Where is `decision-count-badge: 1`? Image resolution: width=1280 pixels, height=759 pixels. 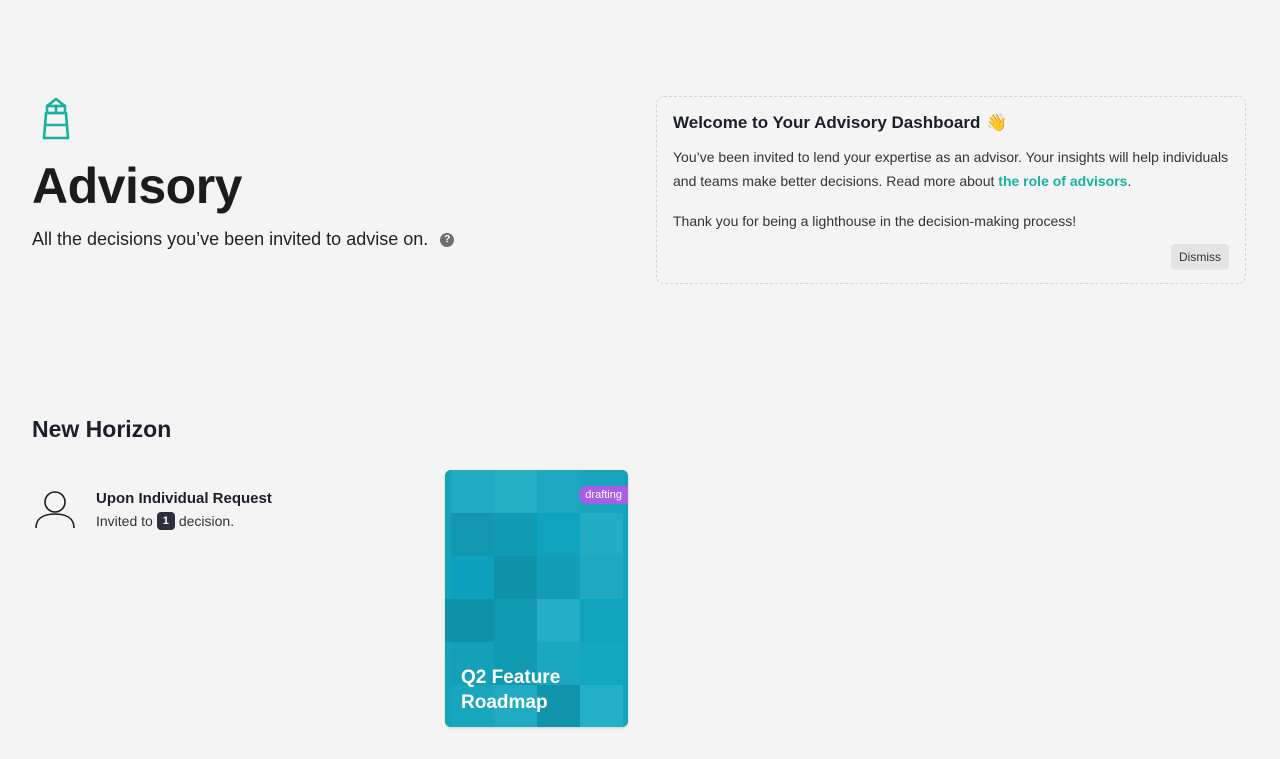
decision-count-badge: 1 is located at coordinates (165, 521).